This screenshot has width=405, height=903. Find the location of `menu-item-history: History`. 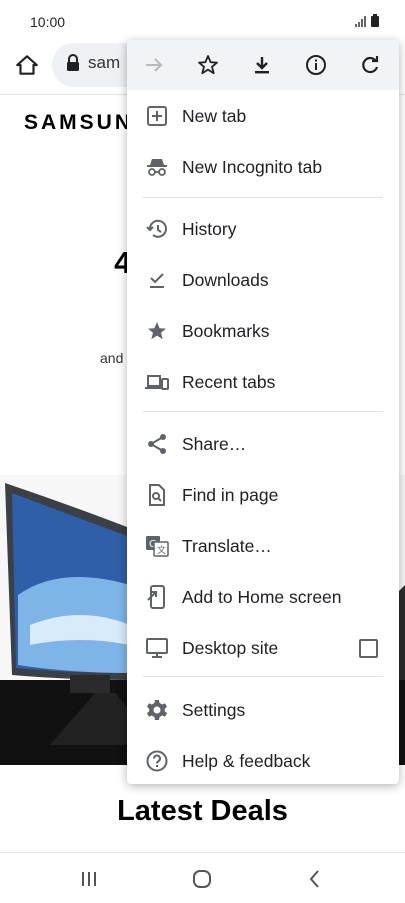

menu-item-history: History is located at coordinates (263, 229).